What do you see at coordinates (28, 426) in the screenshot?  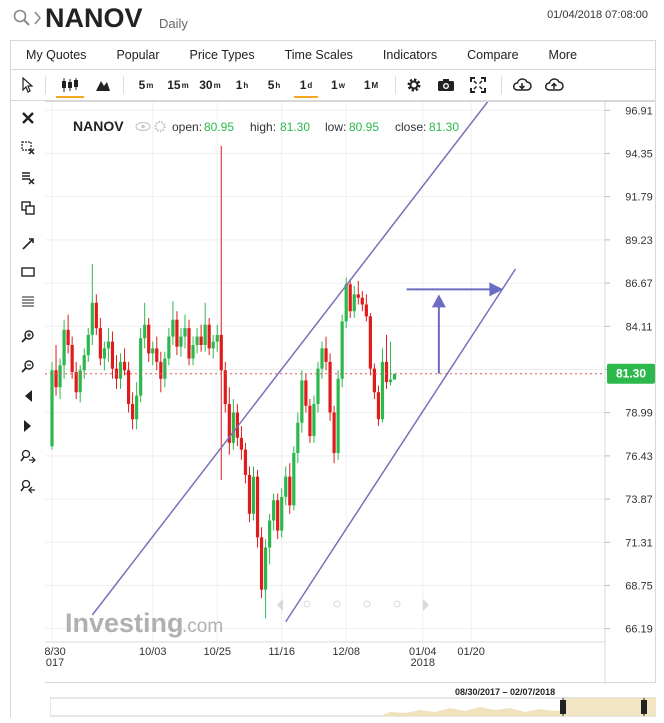 I see `scroll-right-icon` at bounding box center [28, 426].